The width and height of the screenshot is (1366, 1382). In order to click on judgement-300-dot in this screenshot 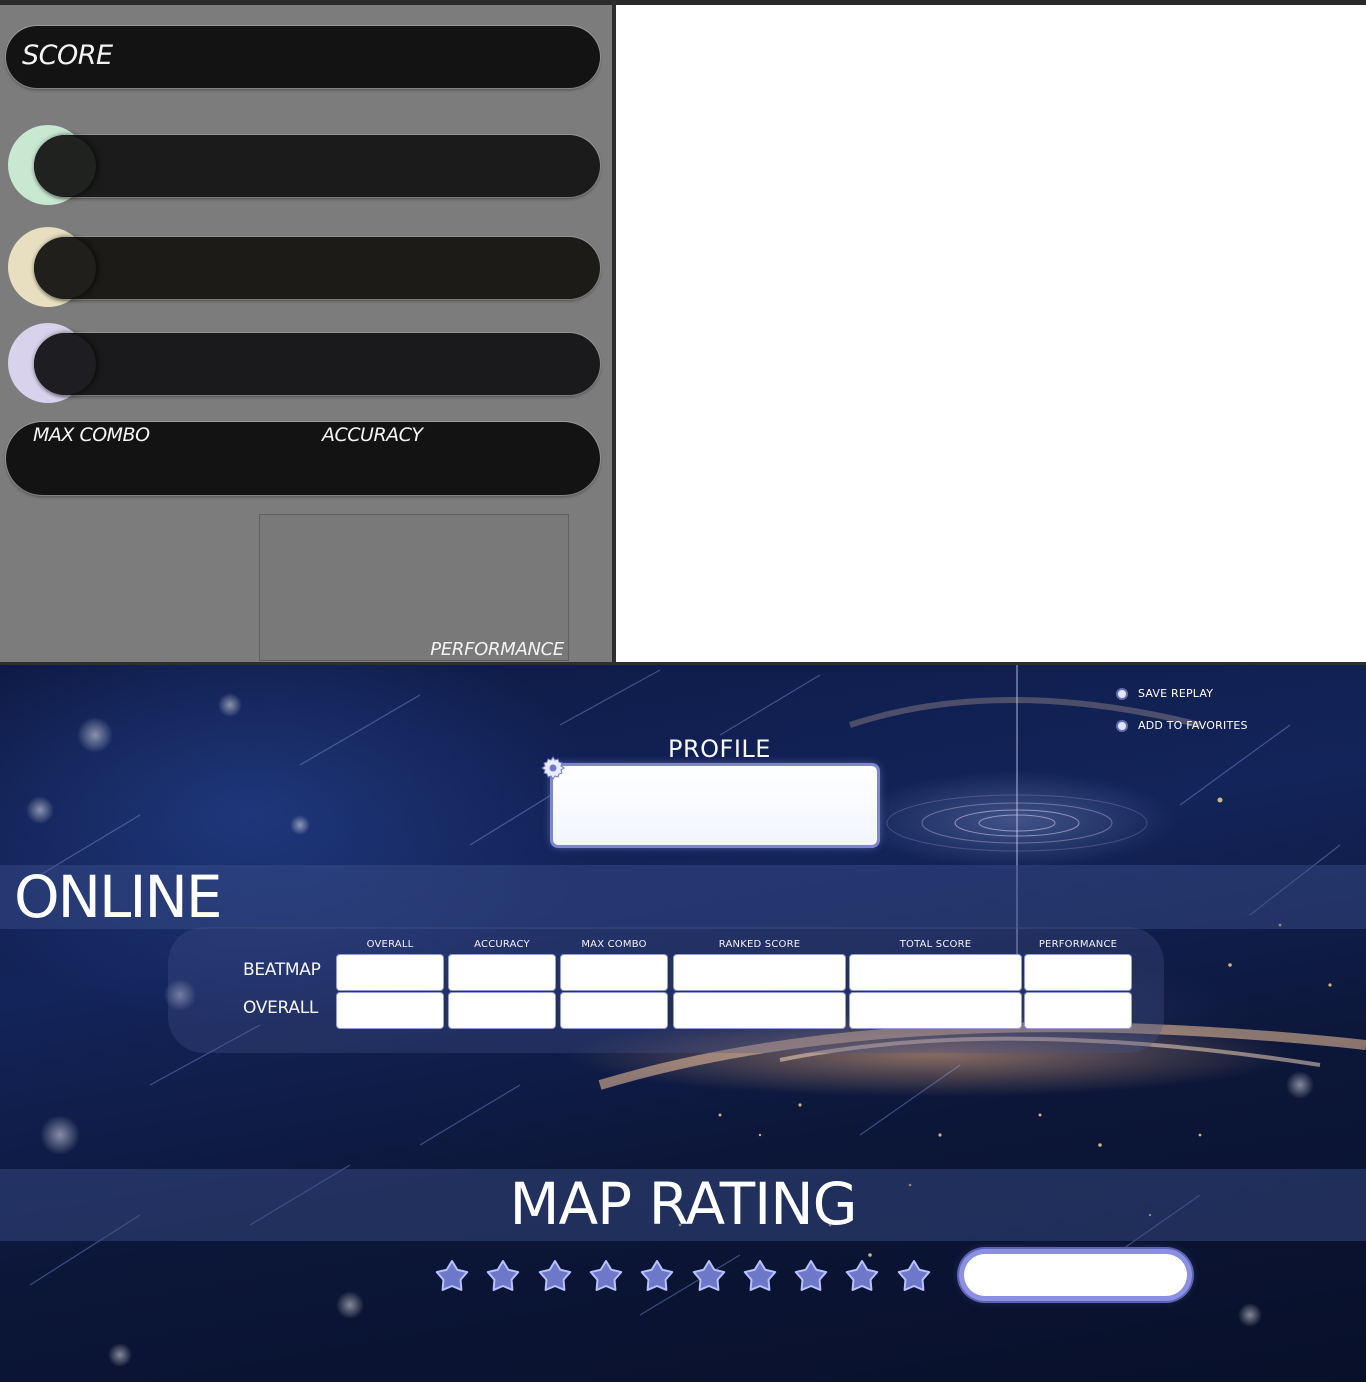, I will do `click(65, 166)`.